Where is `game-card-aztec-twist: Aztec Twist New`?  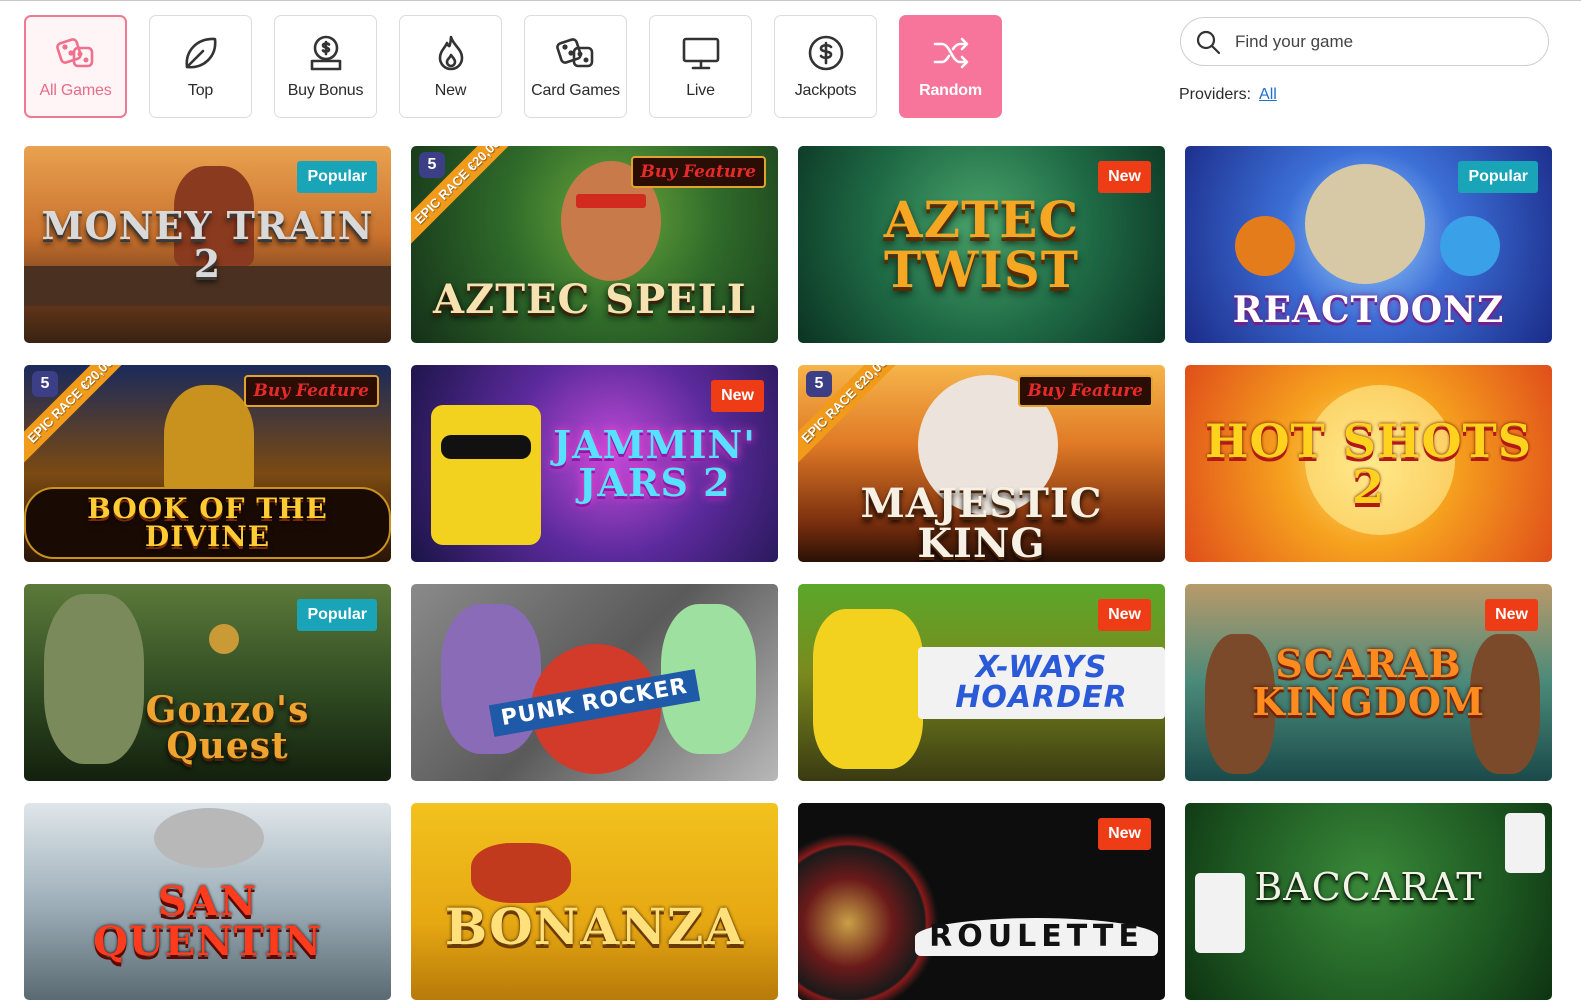
game-card-aztec-twist: Aztec Twist New is located at coordinates (981, 244).